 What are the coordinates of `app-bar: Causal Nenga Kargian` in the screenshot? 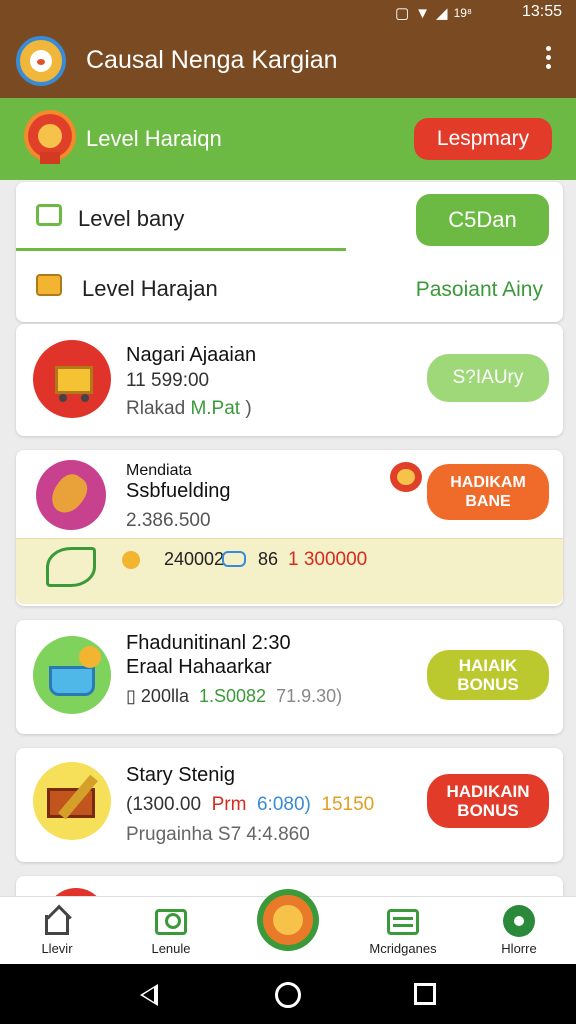 It's located at (288, 61).